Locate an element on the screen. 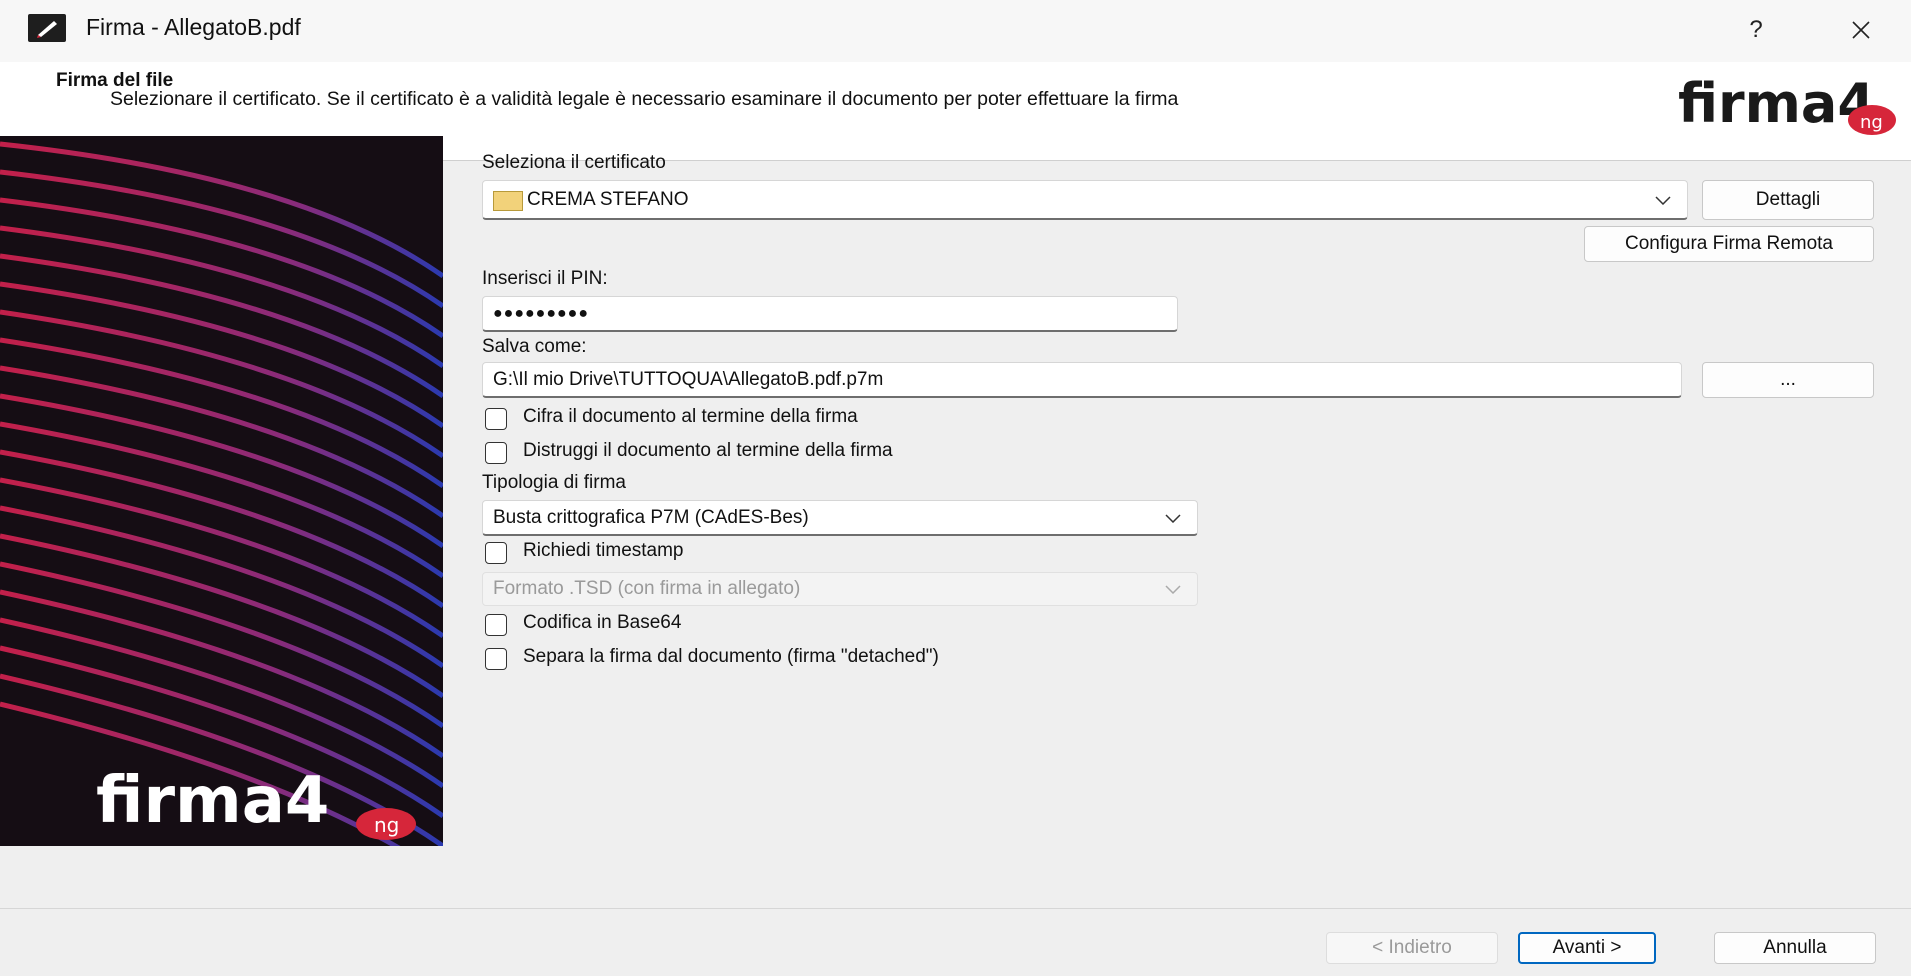 The height and width of the screenshot is (976, 1911). window-title: Firma - AllegatoB.pdf is located at coordinates (193, 27).